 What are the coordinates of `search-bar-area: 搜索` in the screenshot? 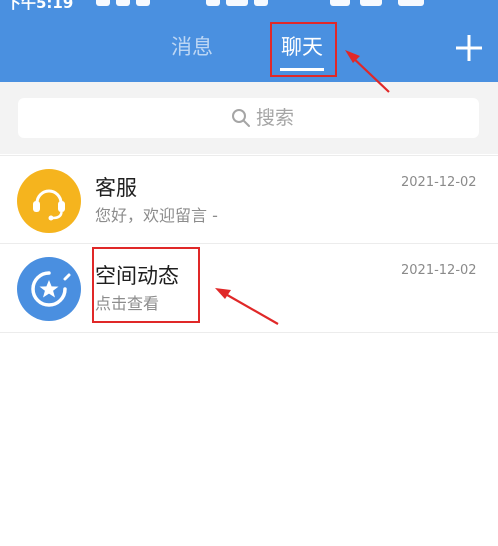 It's located at (249, 118).